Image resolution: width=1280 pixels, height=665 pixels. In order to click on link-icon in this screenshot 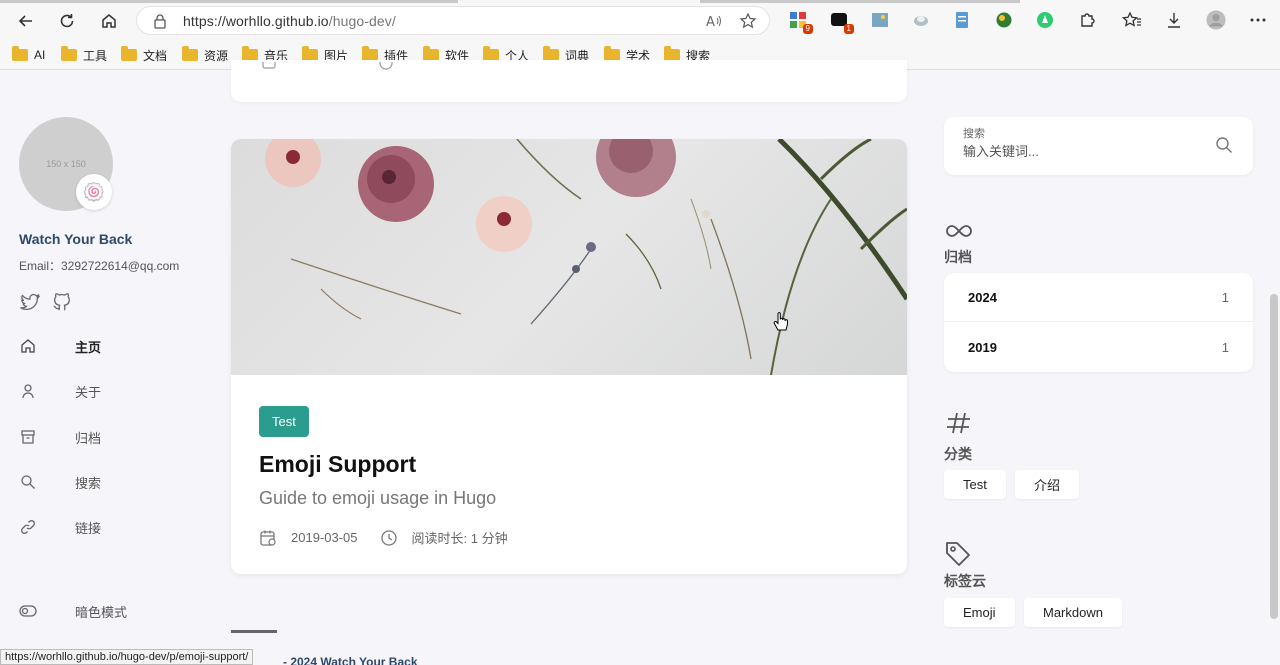, I will do `click(28, 527)`.